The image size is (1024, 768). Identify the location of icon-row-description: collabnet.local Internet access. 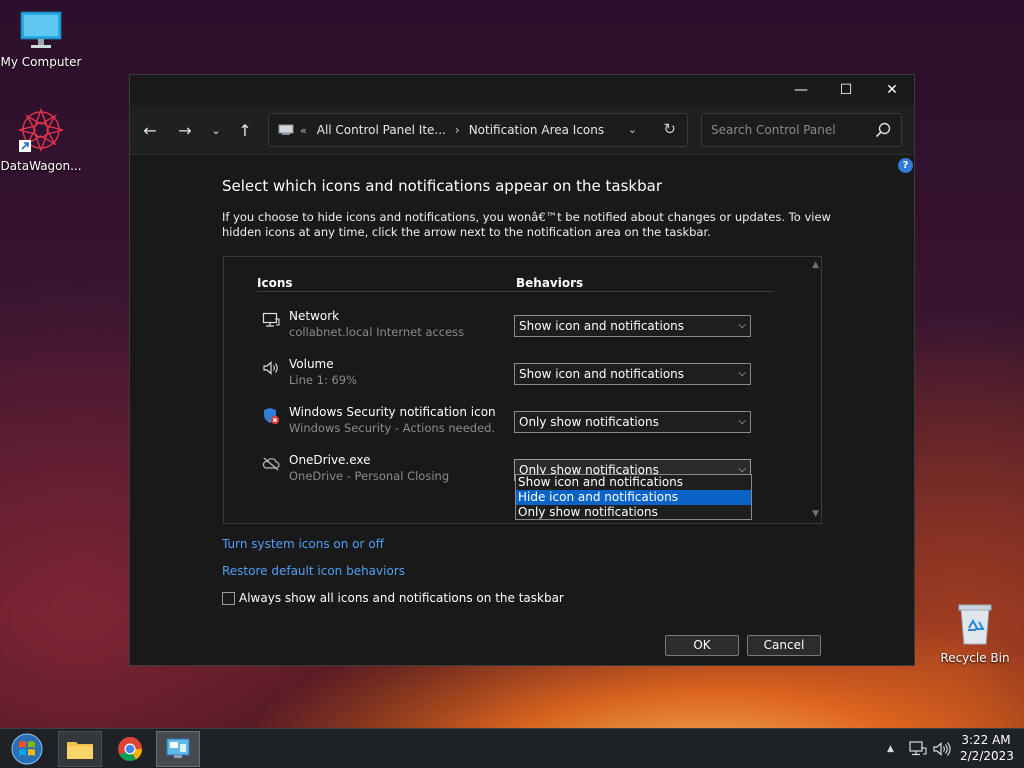
(377, 332).